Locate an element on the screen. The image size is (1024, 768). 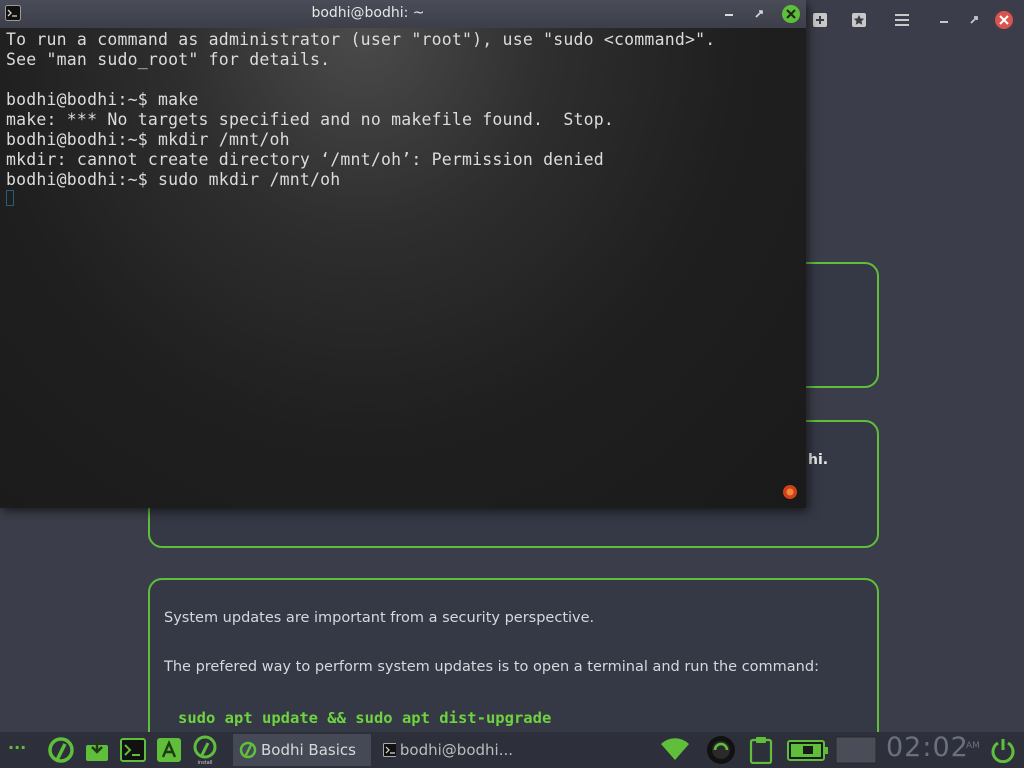
menu-icon is located at coordinates (902, 20).